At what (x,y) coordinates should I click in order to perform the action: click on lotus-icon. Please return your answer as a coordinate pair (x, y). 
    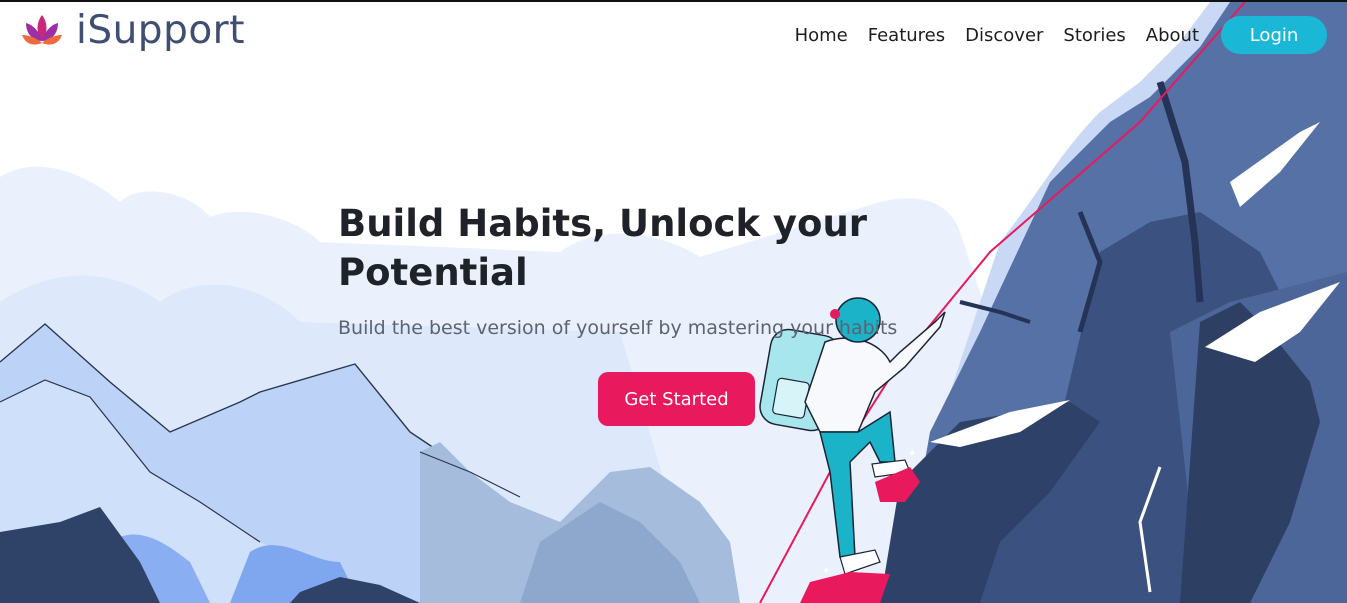
    Looking at the image, I should click on (42, 29).